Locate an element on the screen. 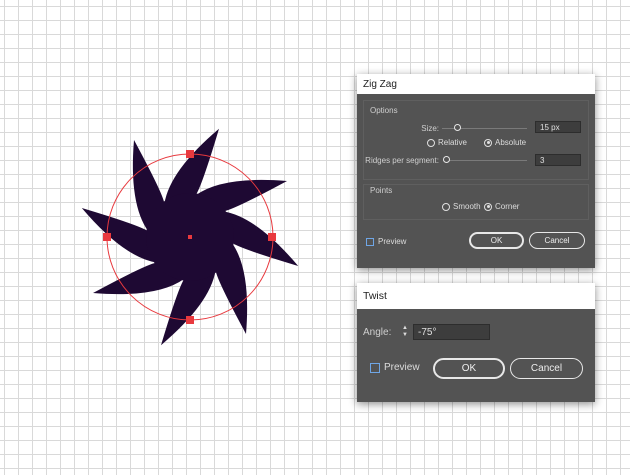 The height and width of the screenshot is (475, 630). zigzag-ok-button: OK is located at coordinates (496, 240).